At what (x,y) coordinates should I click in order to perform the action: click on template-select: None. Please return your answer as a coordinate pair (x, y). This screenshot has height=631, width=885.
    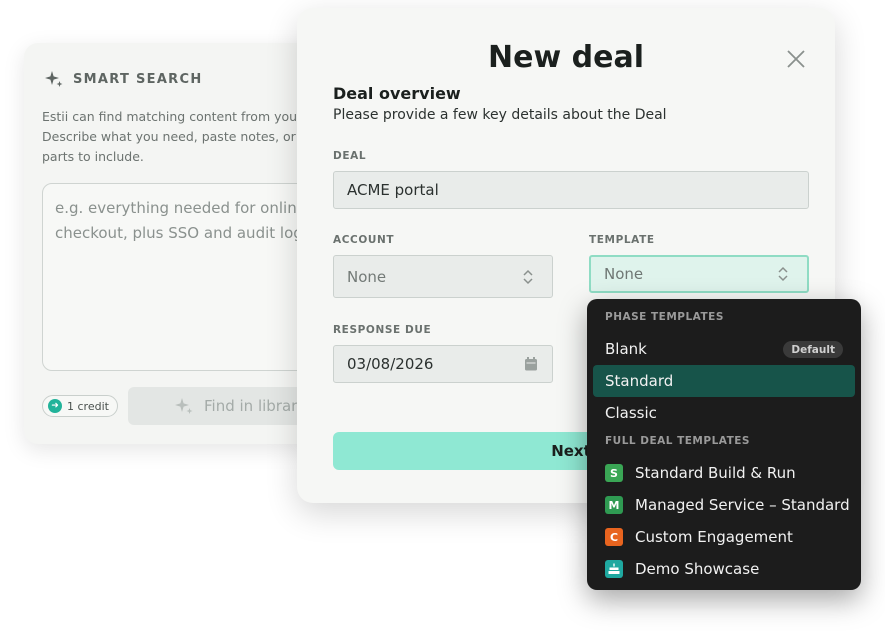
    Looking at the image, I should click on (699, 274).